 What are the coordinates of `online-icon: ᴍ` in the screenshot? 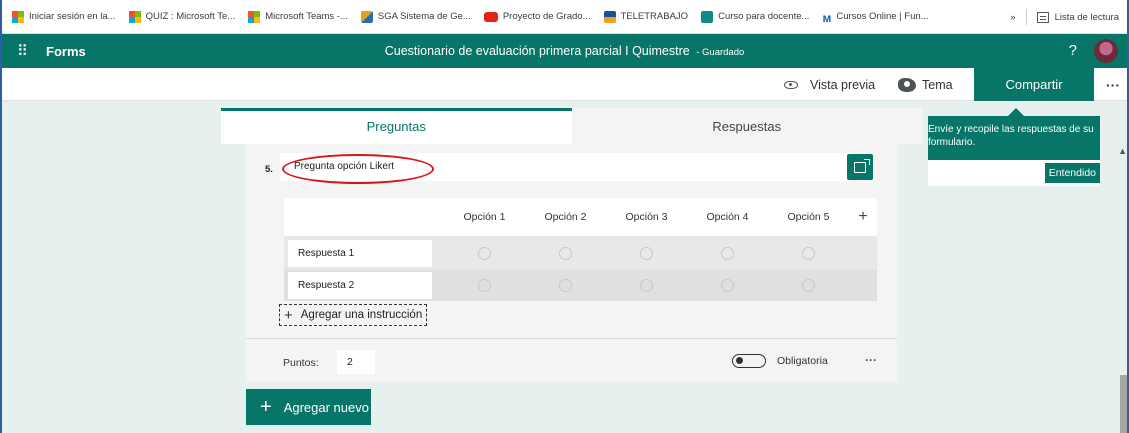 It's located at (827, 17).